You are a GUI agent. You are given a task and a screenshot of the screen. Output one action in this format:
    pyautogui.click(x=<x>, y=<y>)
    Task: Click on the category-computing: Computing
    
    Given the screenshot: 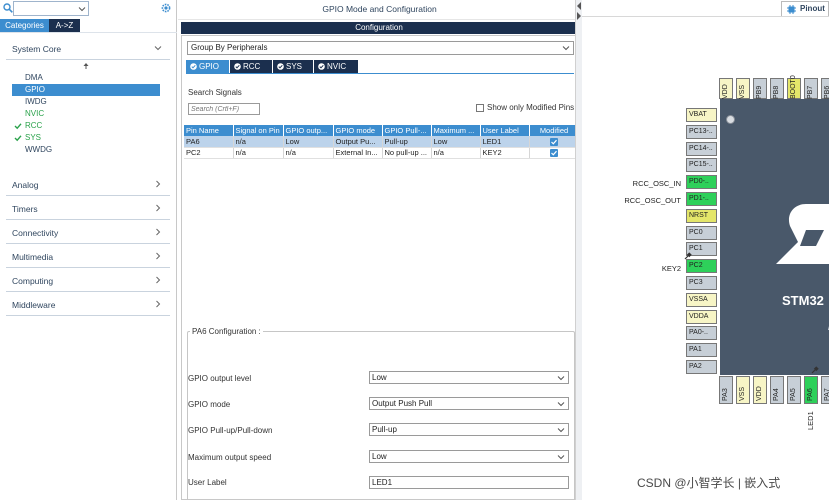 What is the action you would take?
    pyautogui.click(x=88, y=281)
    